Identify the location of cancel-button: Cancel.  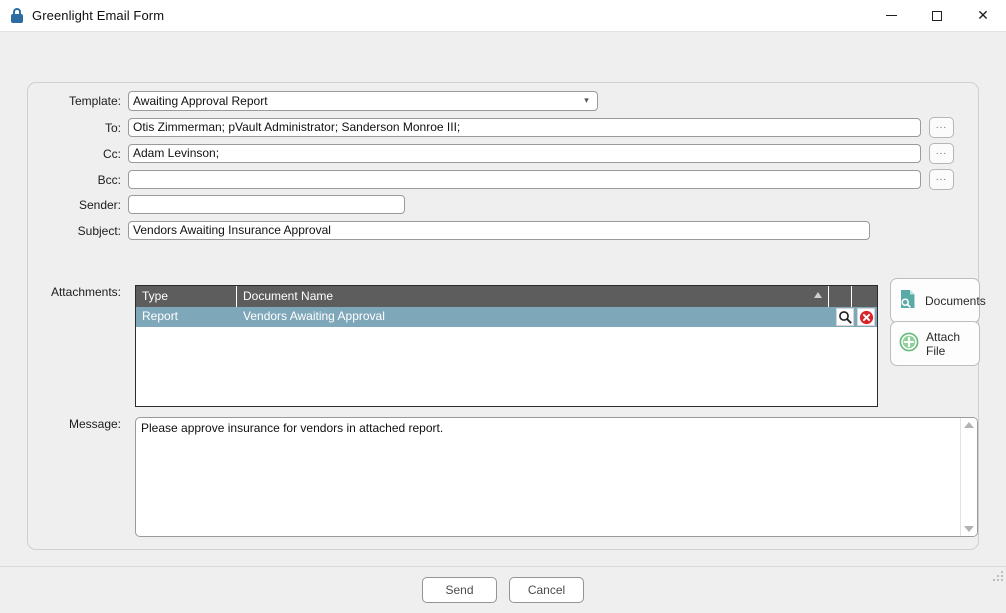
(546, 590).